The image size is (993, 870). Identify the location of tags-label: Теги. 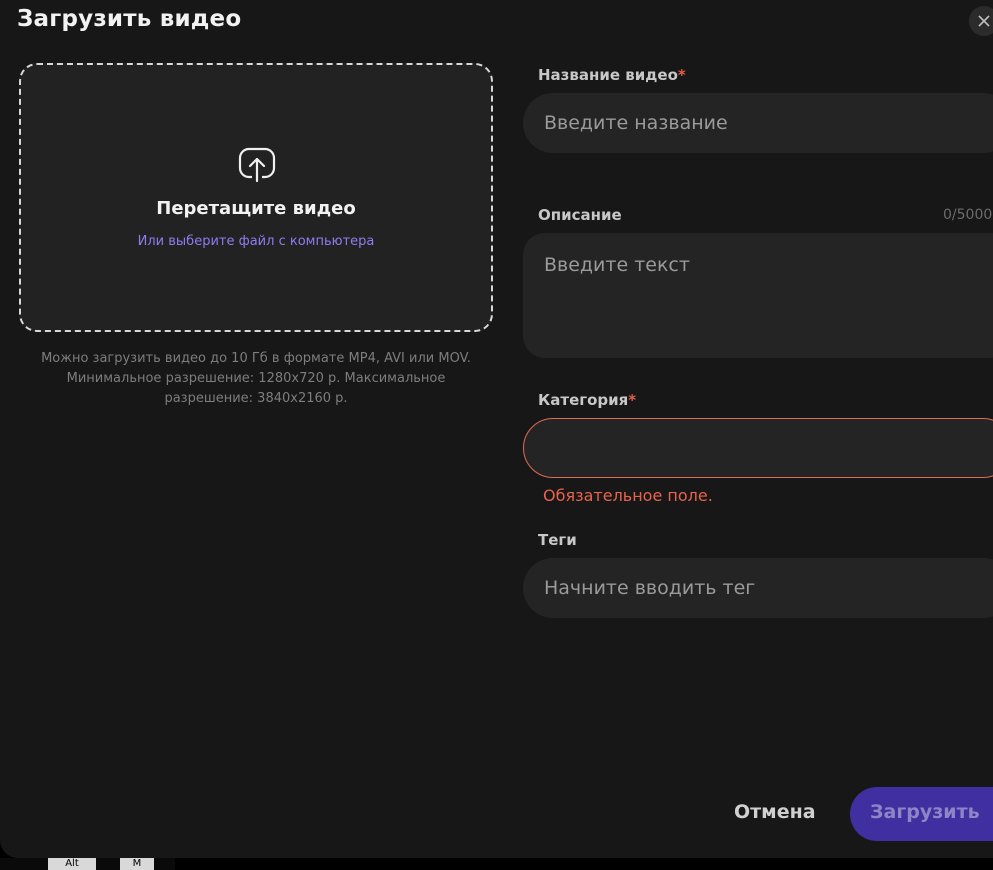
(557, 540).